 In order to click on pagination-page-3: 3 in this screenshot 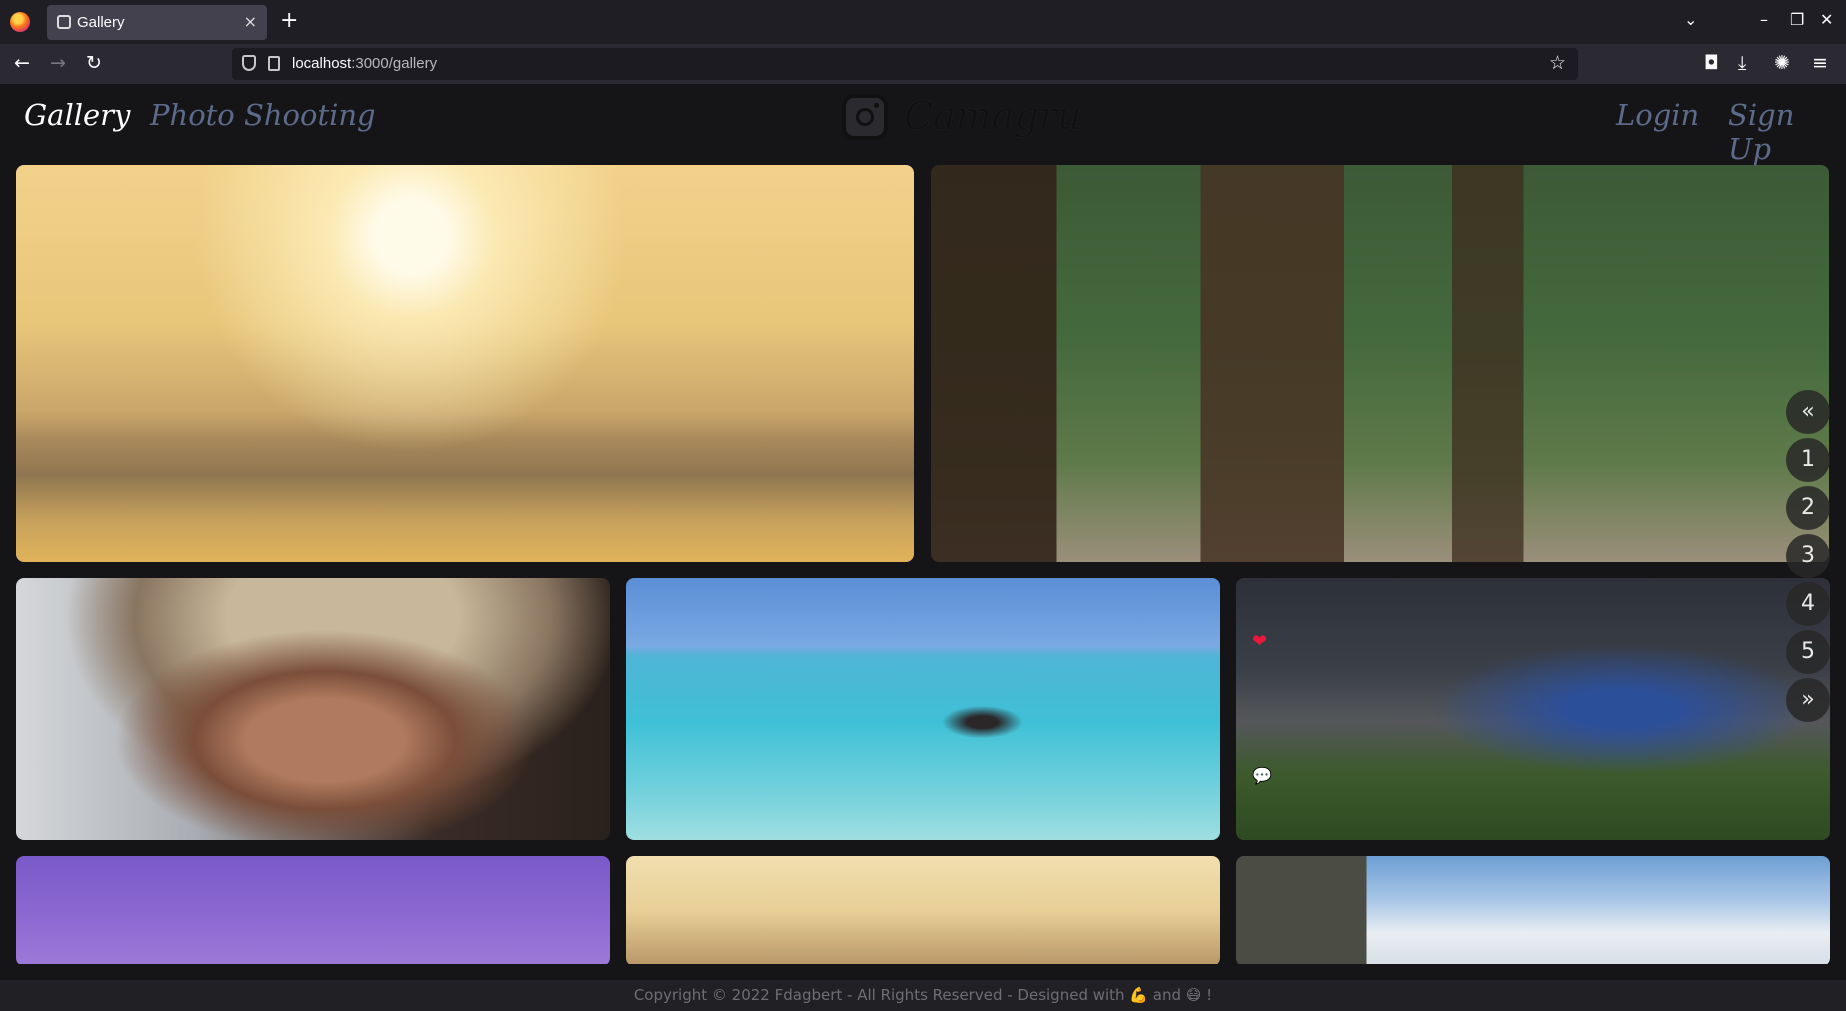, I will do `click(1808, 556)`.